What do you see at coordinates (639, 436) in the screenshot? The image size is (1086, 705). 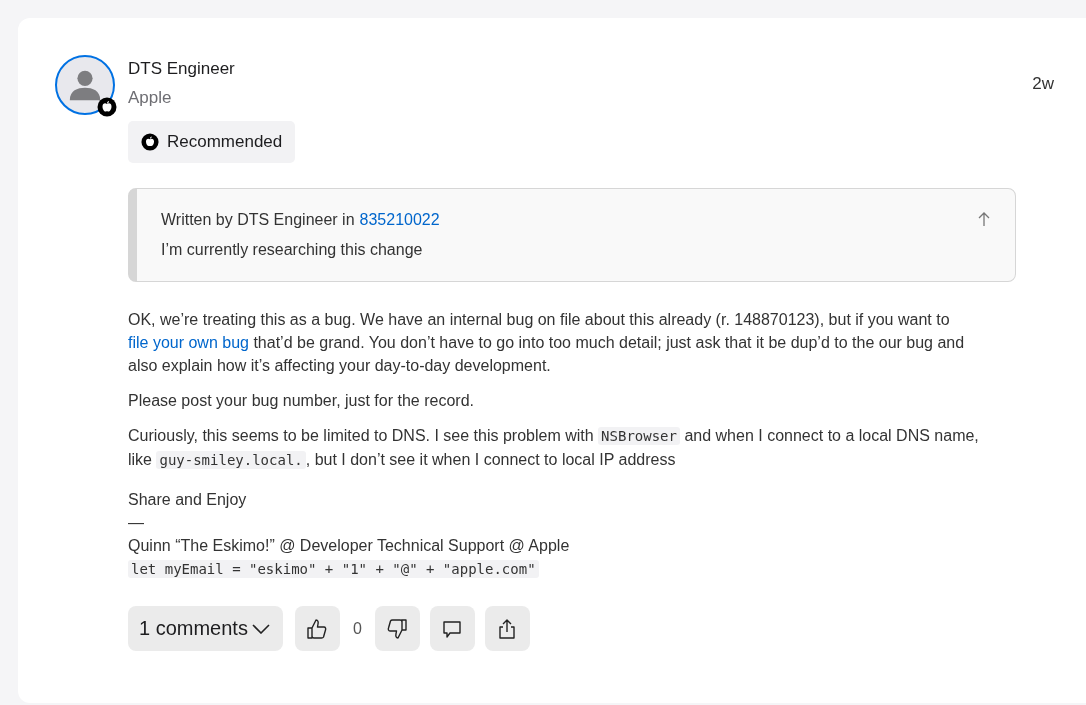 I see `inline-code: NSBrowser` at bounding box center [639, 436].